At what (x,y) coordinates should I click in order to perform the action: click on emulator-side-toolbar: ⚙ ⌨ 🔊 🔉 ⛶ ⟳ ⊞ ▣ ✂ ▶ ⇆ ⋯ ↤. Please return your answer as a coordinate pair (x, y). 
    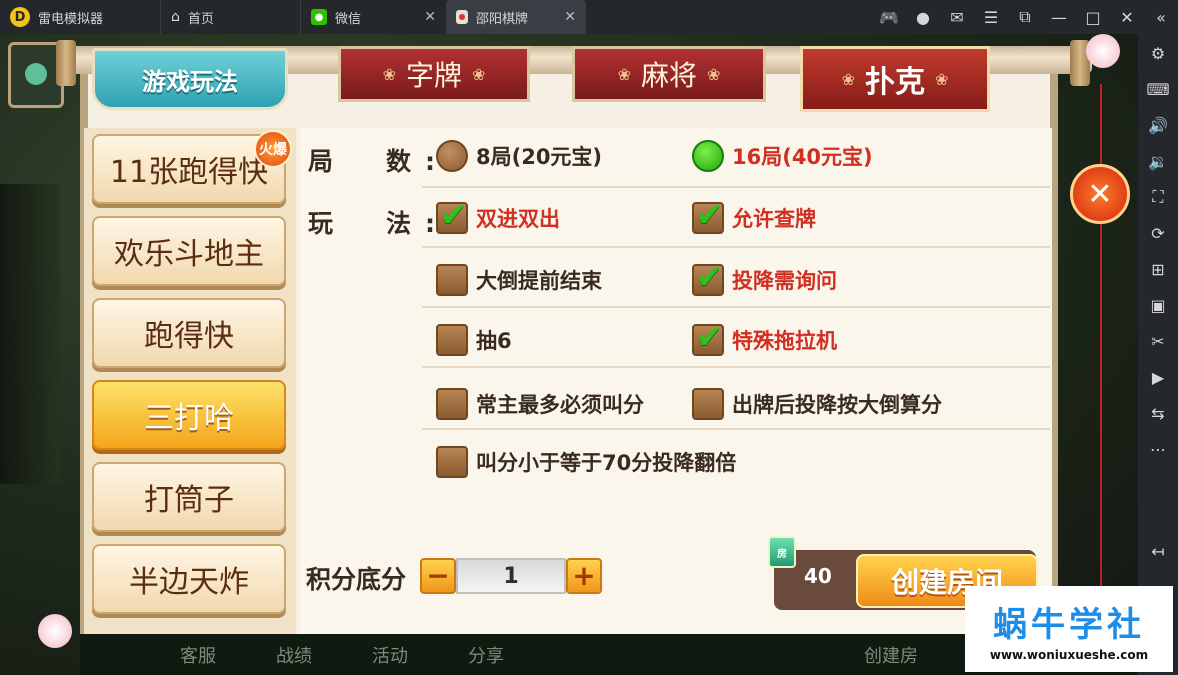
    Looking at the image, I should click on (1158, 354).